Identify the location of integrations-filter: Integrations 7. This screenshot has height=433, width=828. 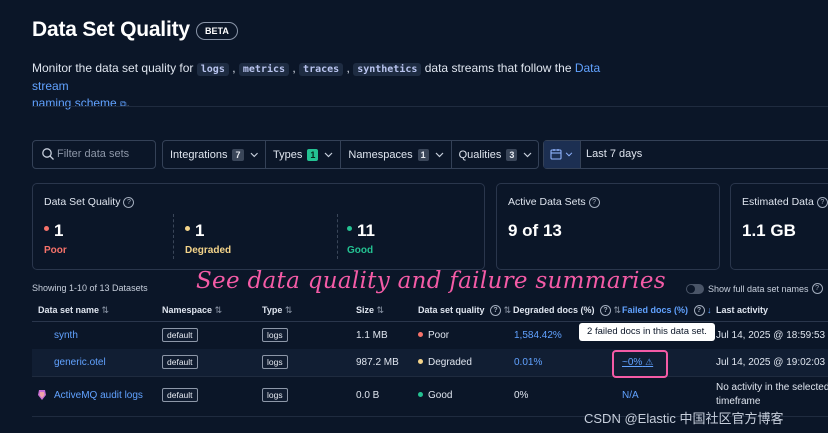
(214, 154).